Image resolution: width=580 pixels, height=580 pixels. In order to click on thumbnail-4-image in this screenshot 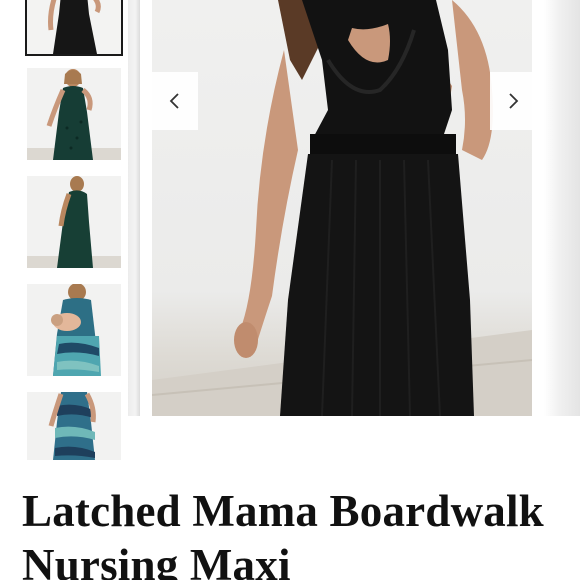, I will do `click(74, 330)`.